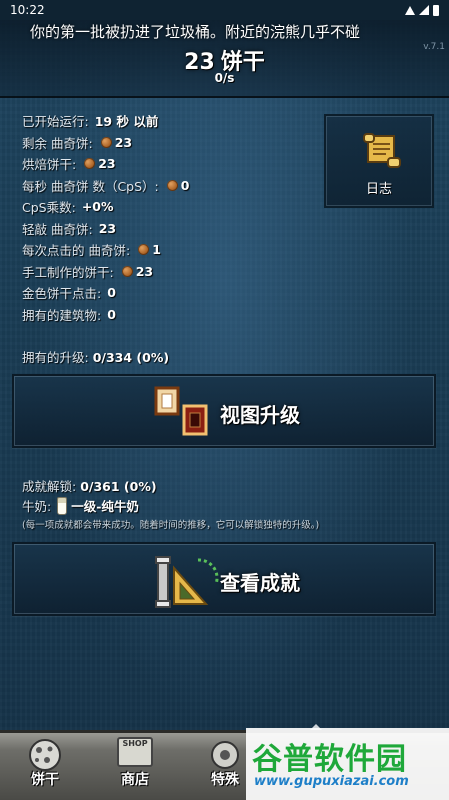  What do you see at coordinates (62, 315) in the screenshot?
I see `stat-label: 拥有的建筑物:` at bounding box center [62, 315].